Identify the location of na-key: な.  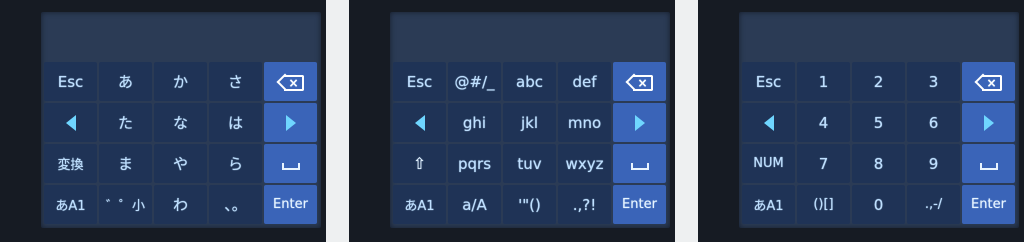
(180, 122).